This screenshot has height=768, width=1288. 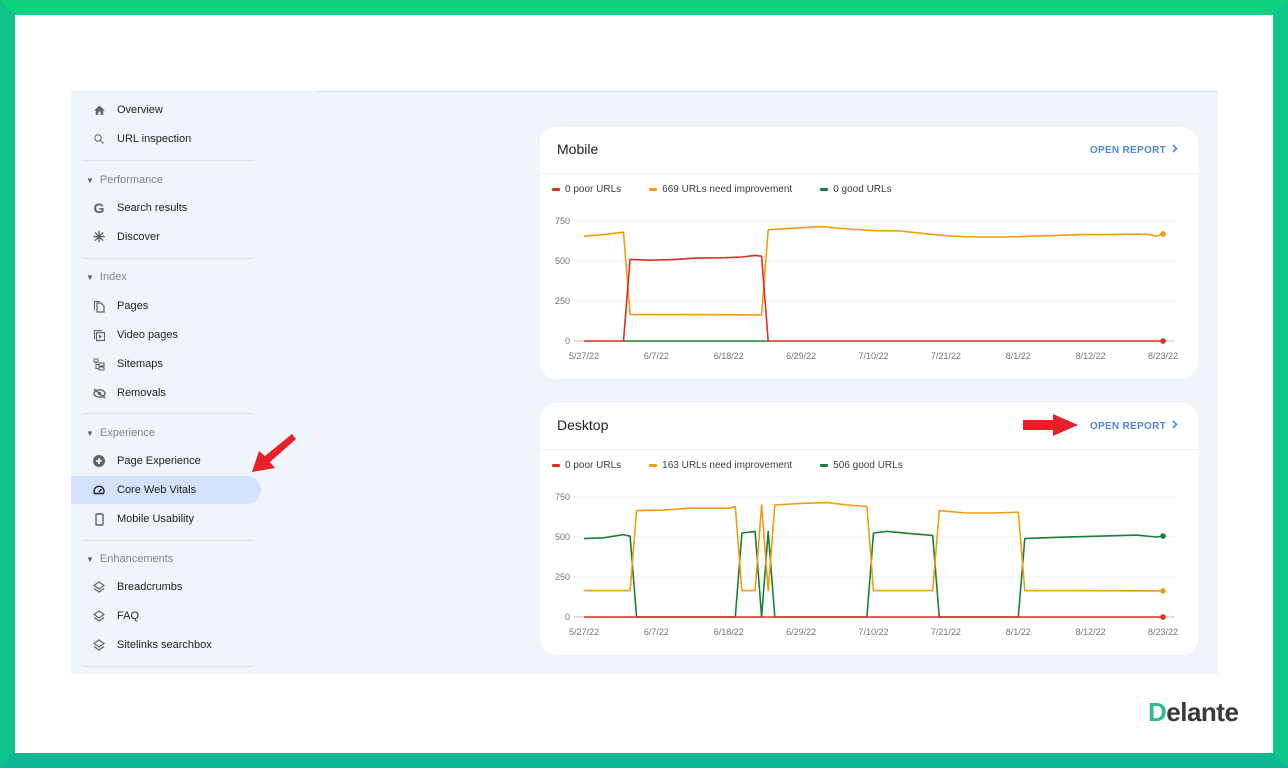 What do you see at coordinates (140, 364) in the screenshot?
I see `sidebar-item-label: Sitemaps` at bounding box center [140, 364].